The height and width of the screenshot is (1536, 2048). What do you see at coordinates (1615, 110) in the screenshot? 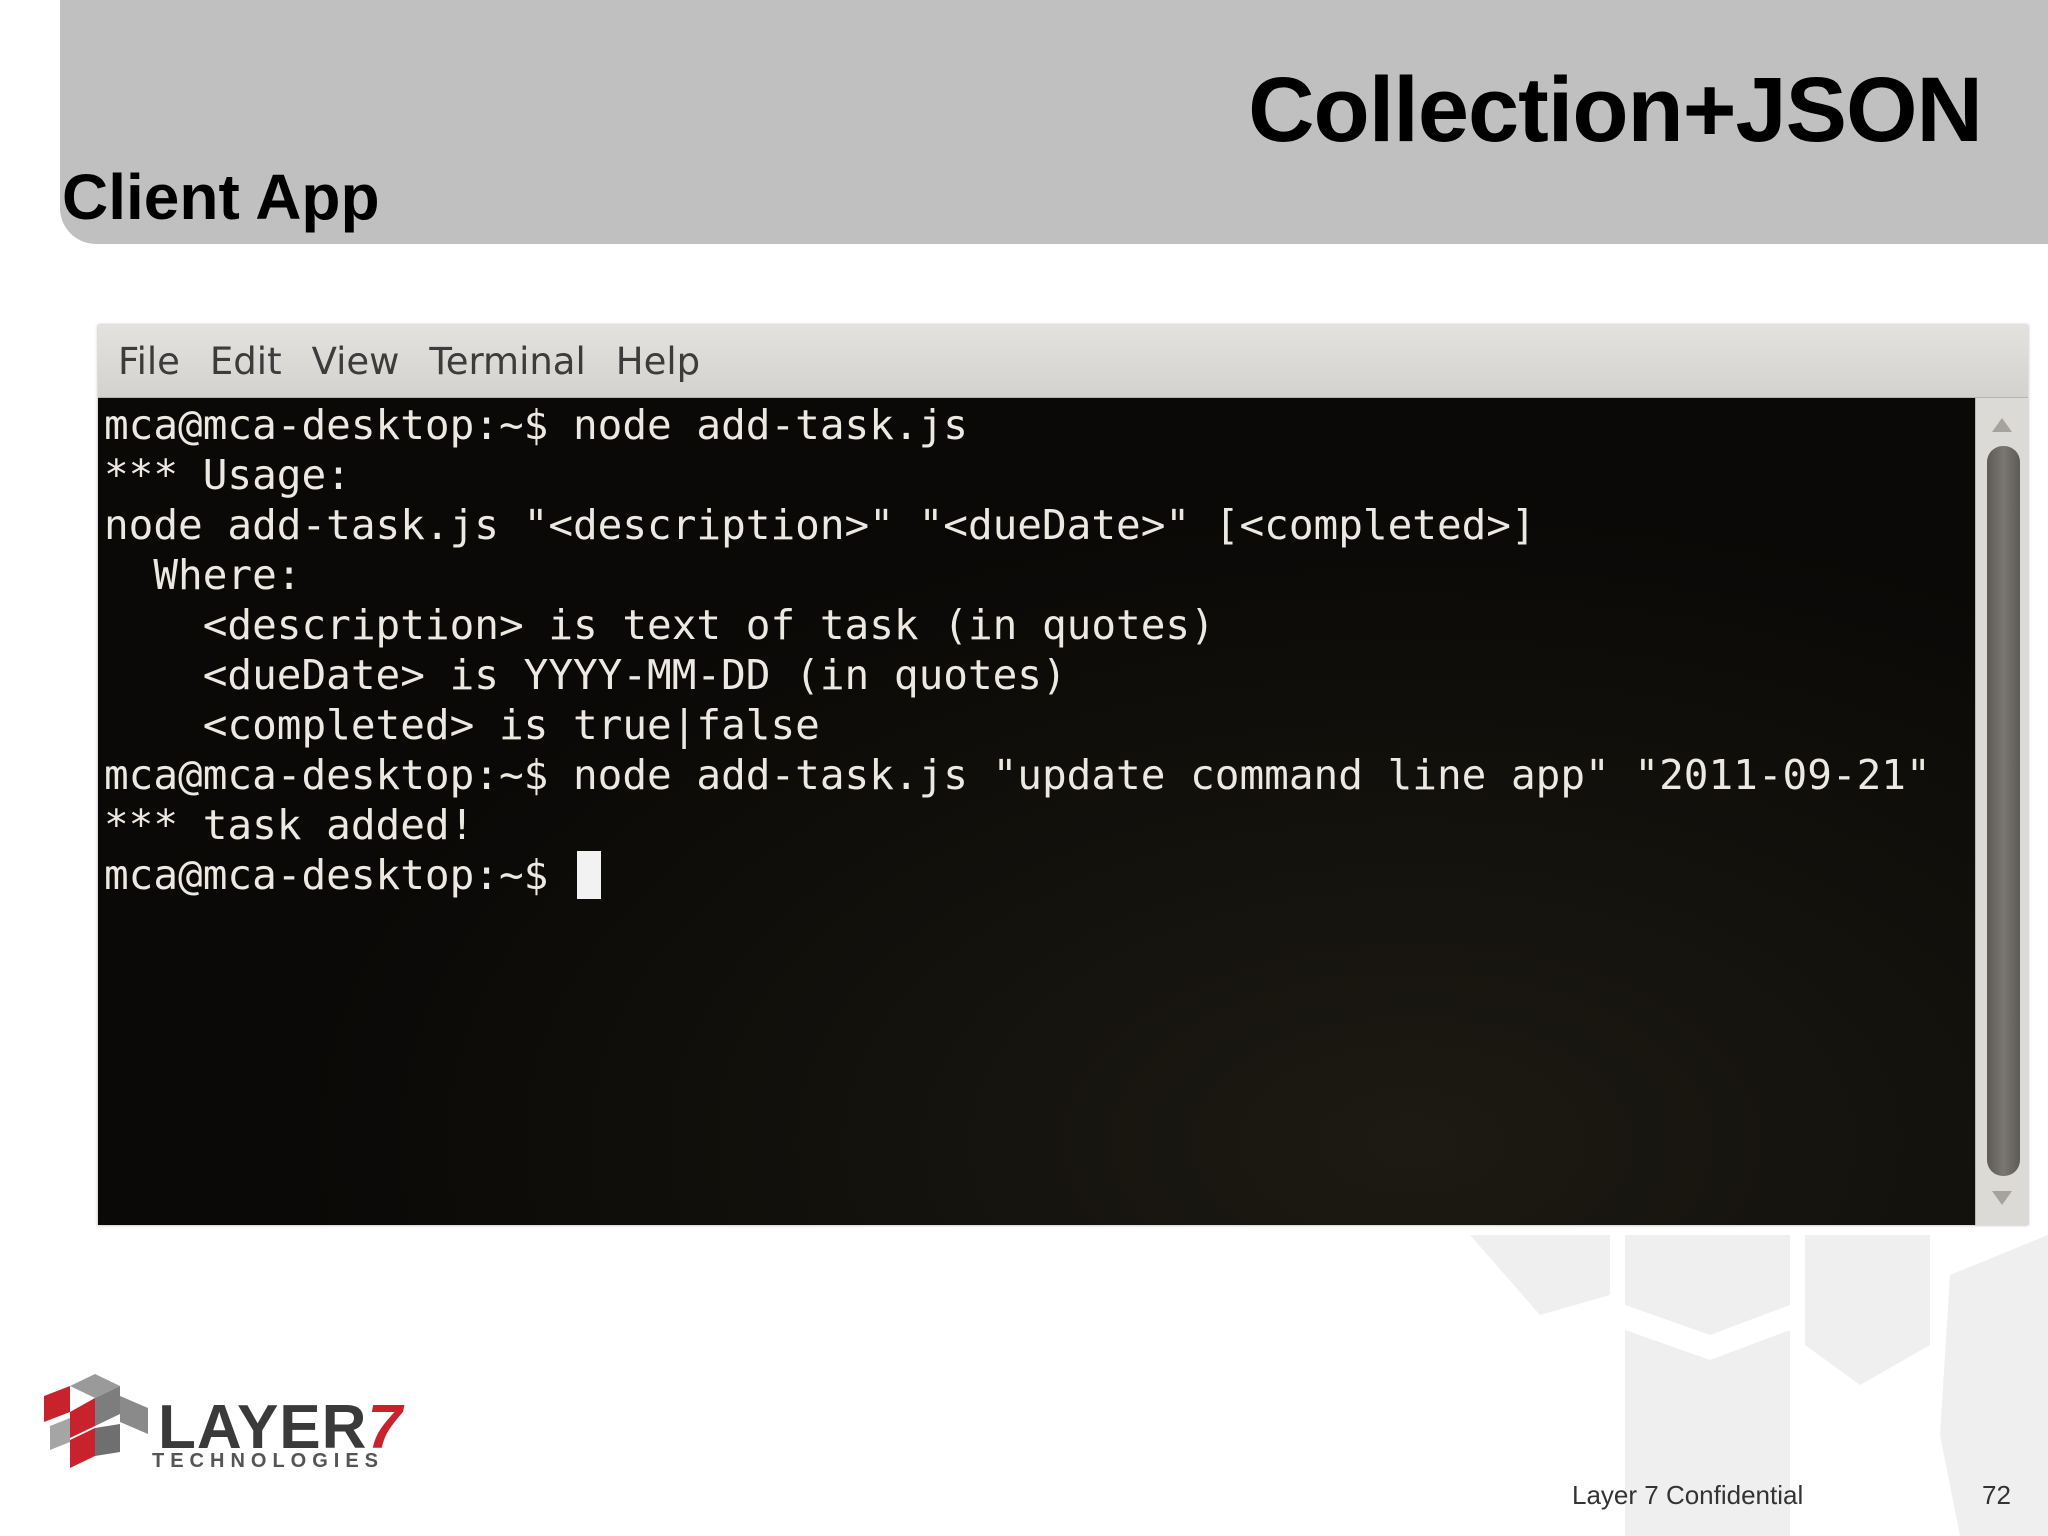
I see `slide-title: Collection+JSON` at bounding box center [1615, 110].